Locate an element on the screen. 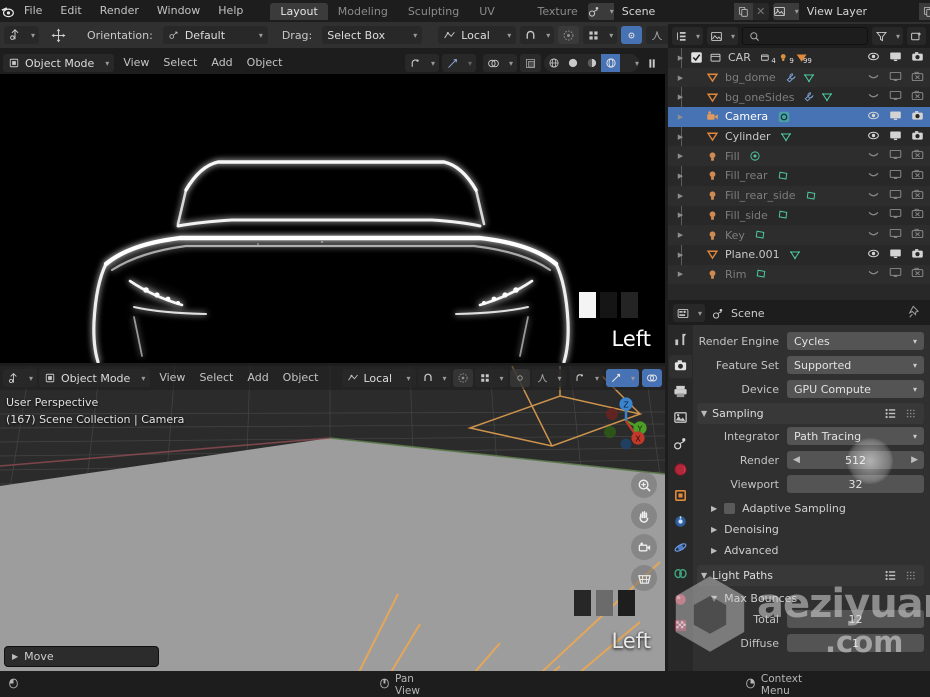 The image size is (930, 697). properties-tab-modifiers is located at coordinates (680, 522).